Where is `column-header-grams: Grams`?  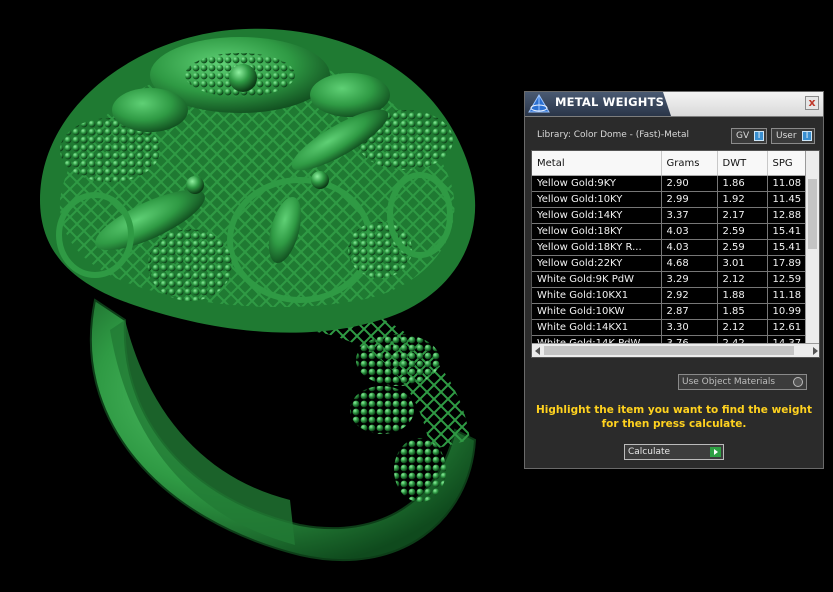 column-header-grams: Grams is located at coordinates (689, 163).